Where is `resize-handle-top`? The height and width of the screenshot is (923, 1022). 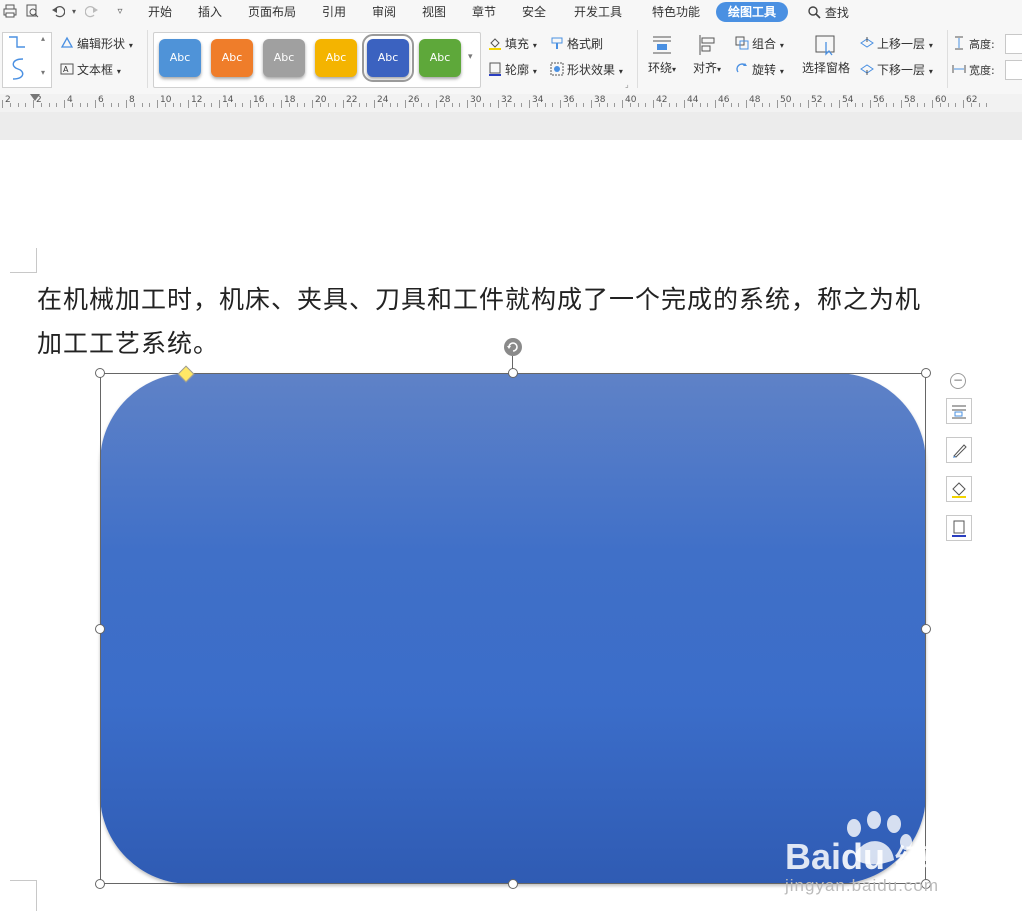
resize-handle-top is located at coordinates (513, 373).